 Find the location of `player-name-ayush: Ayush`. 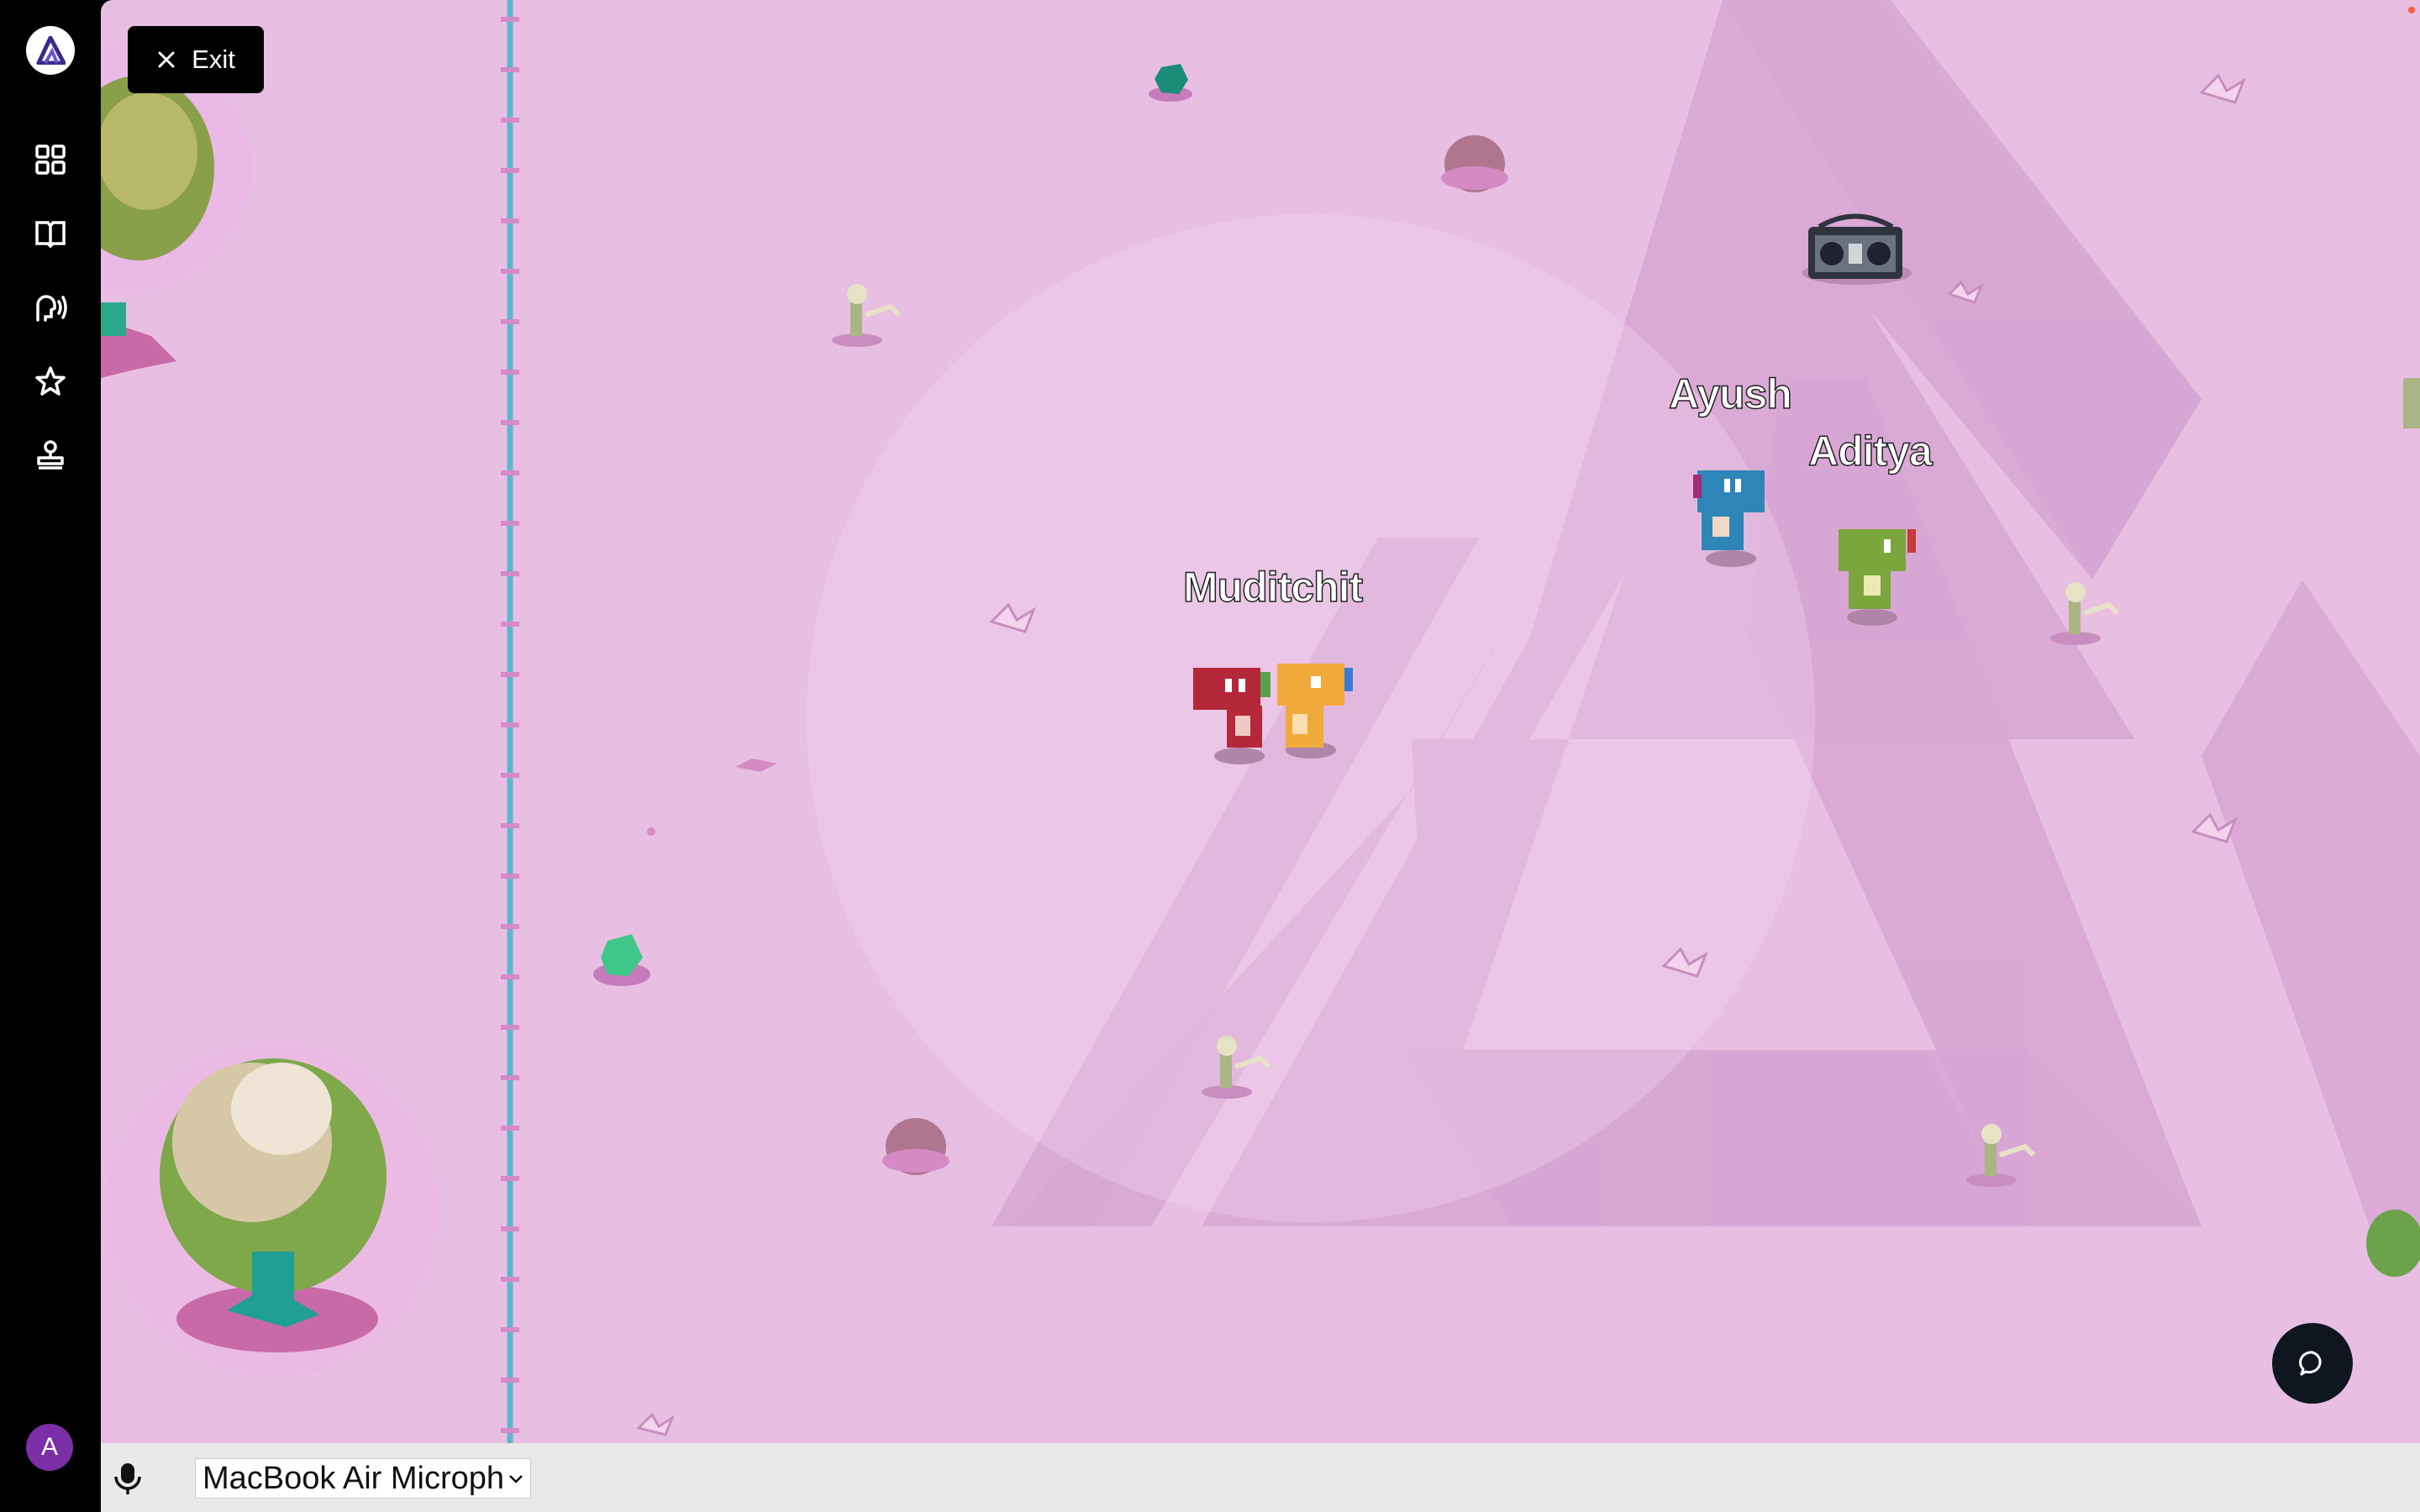

player-name-ayush: Ayush is located at coordinates (1730, 394).